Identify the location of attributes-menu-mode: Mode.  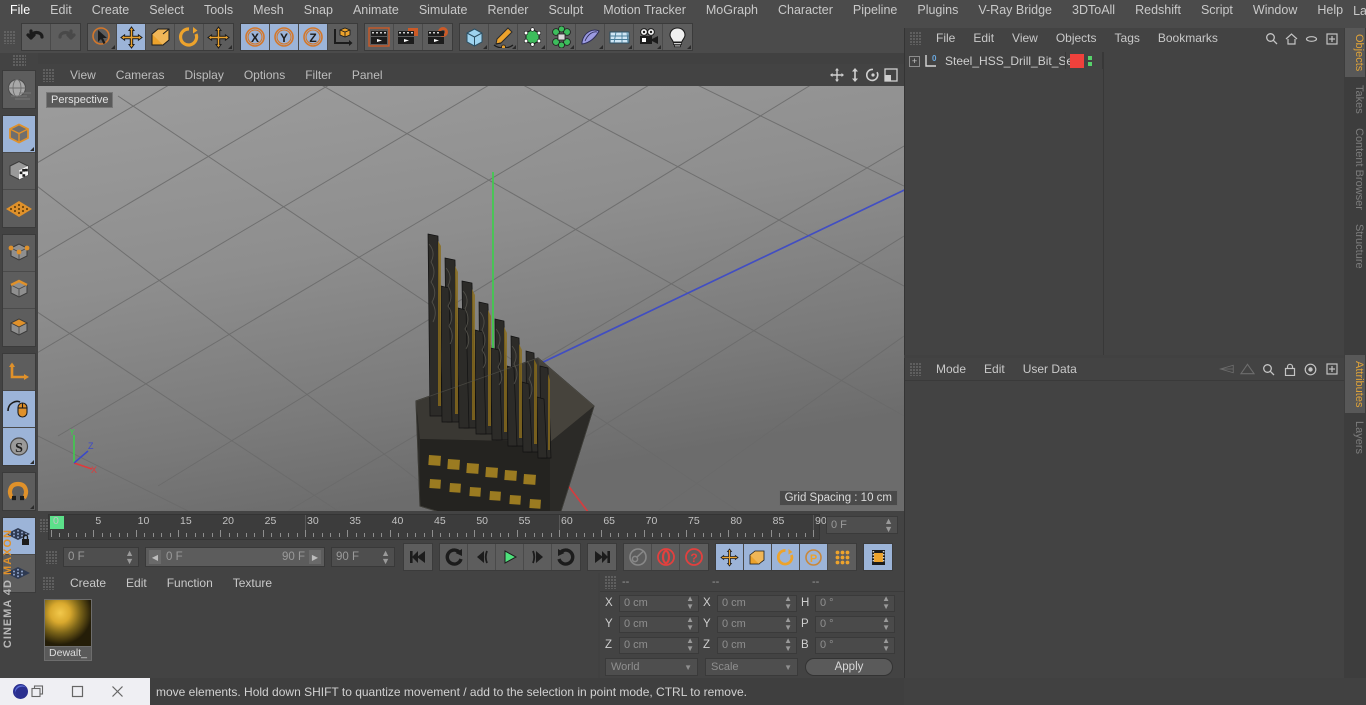
(951, 369).